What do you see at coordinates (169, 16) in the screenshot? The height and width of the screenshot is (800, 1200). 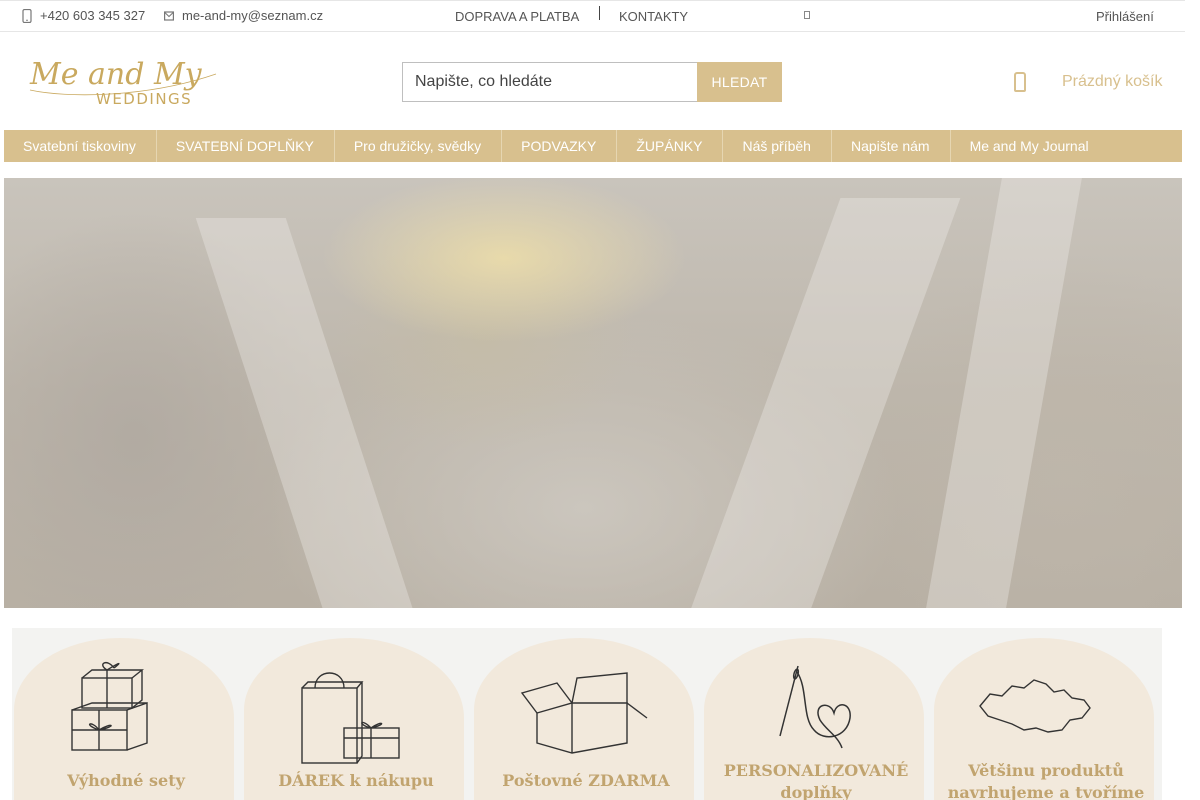 I see `mail-icon` at bounding box center [169, 16].